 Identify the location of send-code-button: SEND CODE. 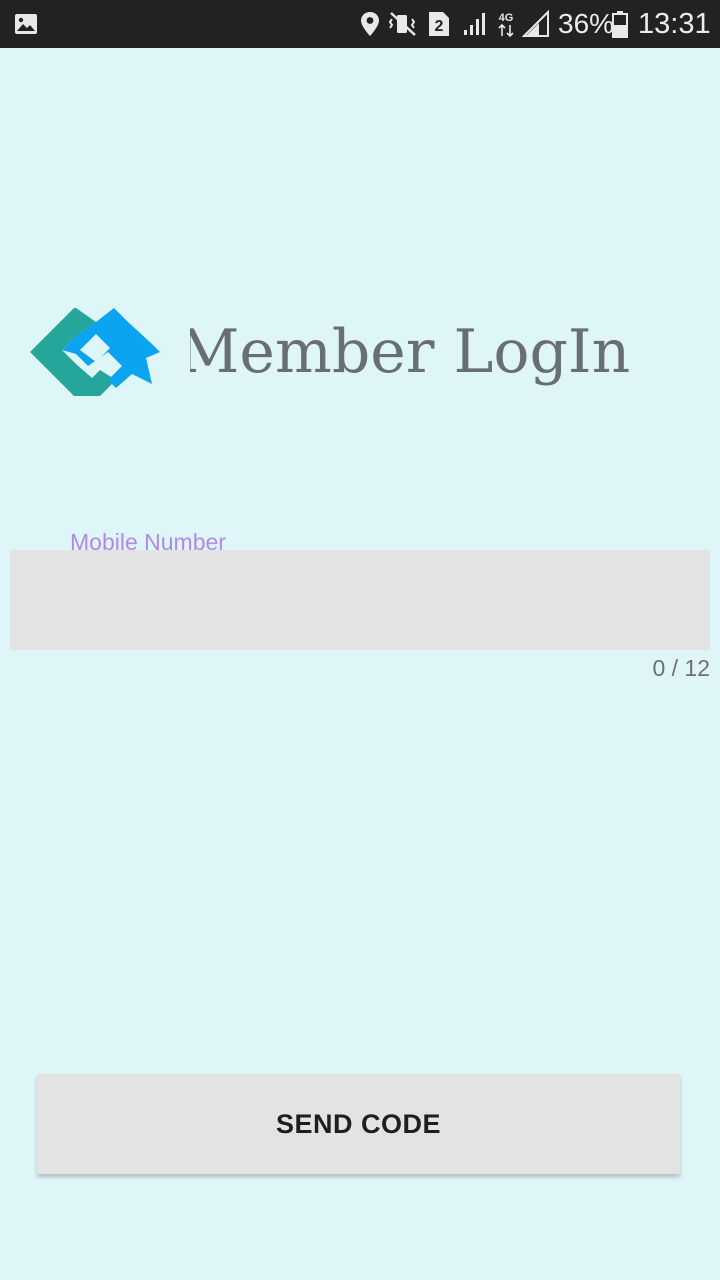
(358, 1124).